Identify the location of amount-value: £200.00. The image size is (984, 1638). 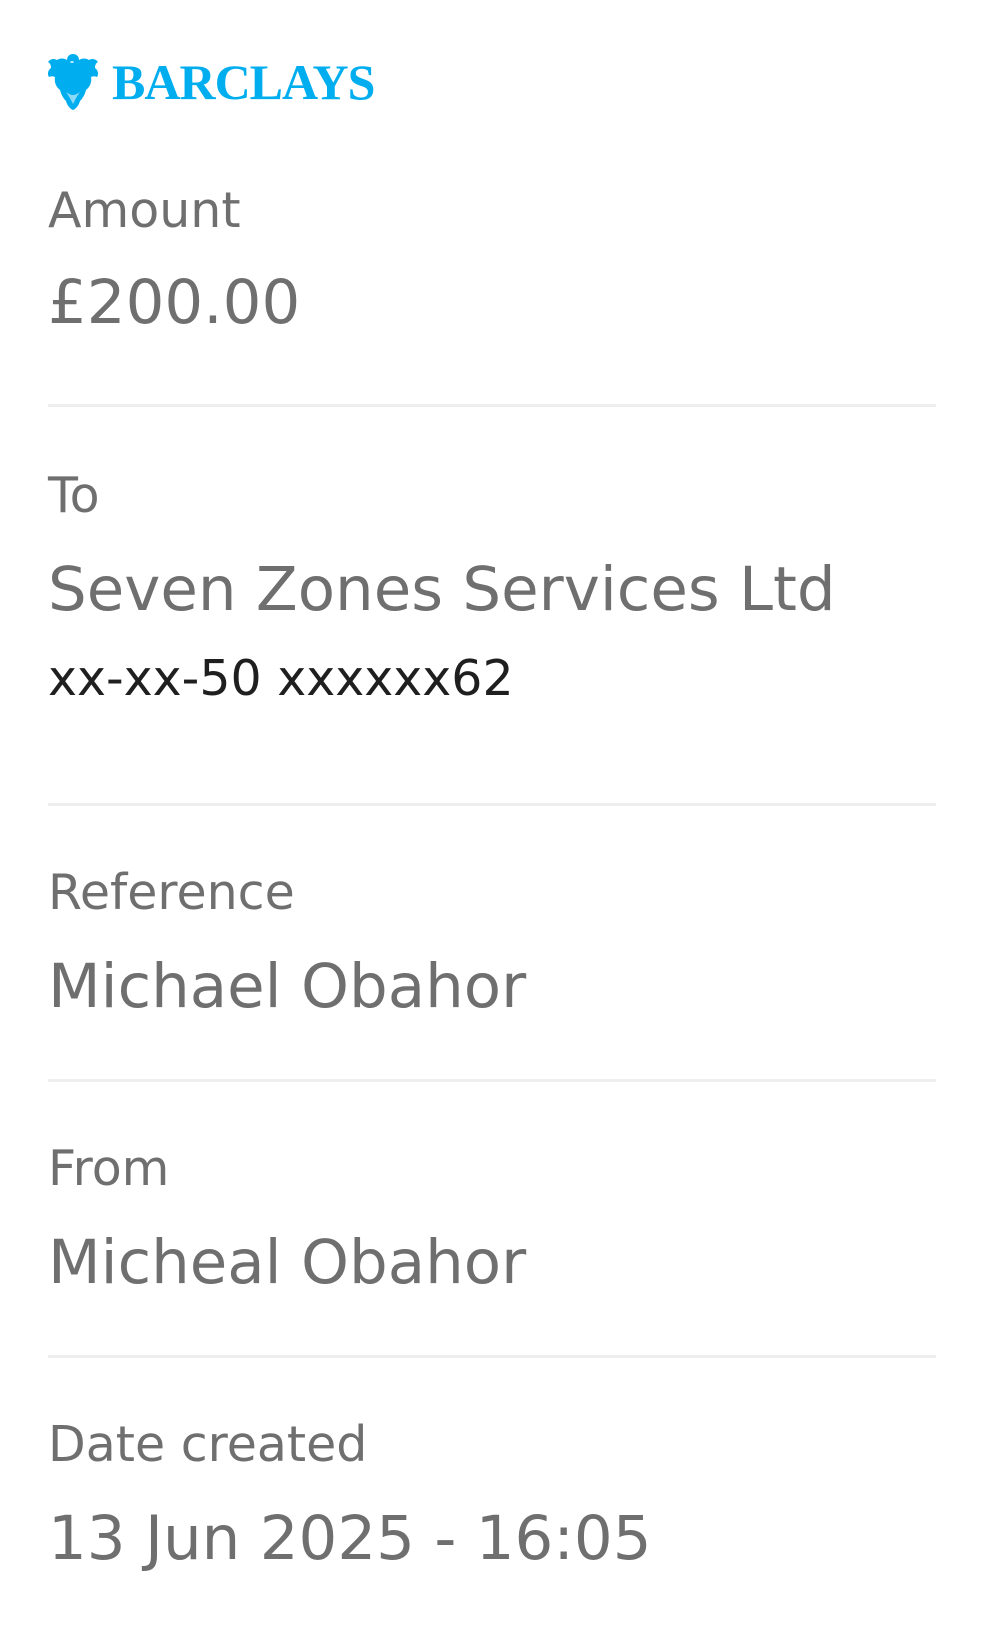
(174, 302).